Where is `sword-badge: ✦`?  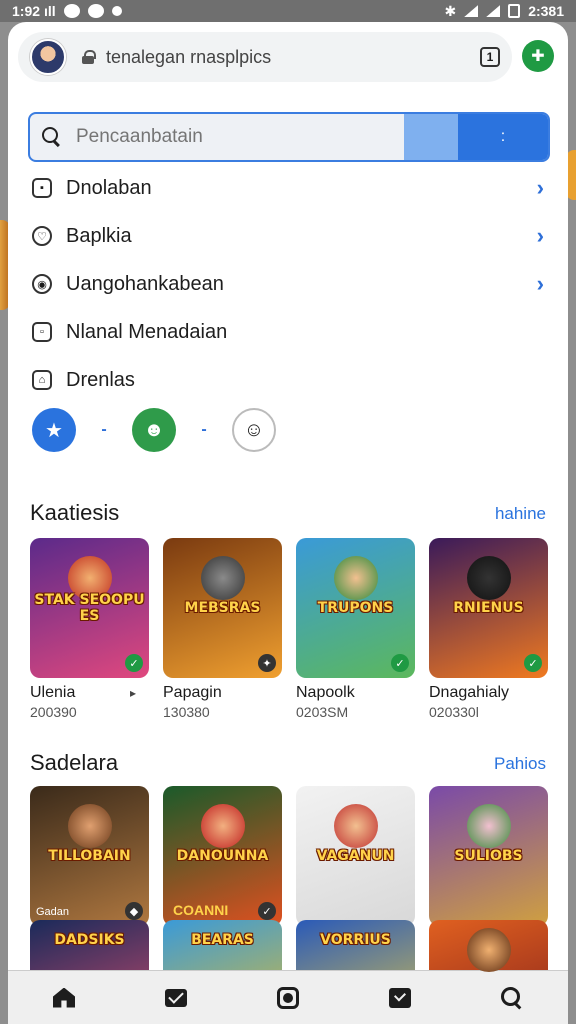 sword-badge: ✦ is located at coordinates (267, 663).